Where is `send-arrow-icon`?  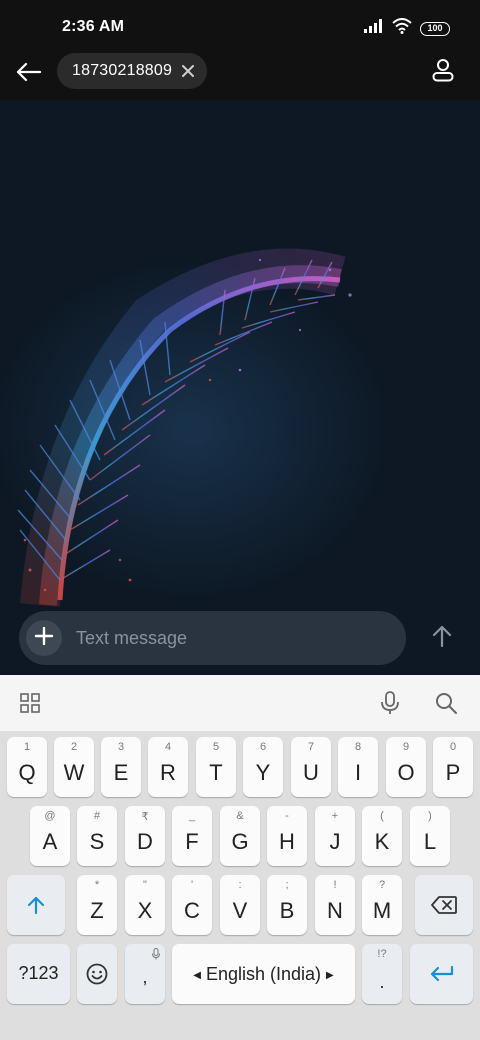
send-arrow-icon is located at coordinates (442, 638).